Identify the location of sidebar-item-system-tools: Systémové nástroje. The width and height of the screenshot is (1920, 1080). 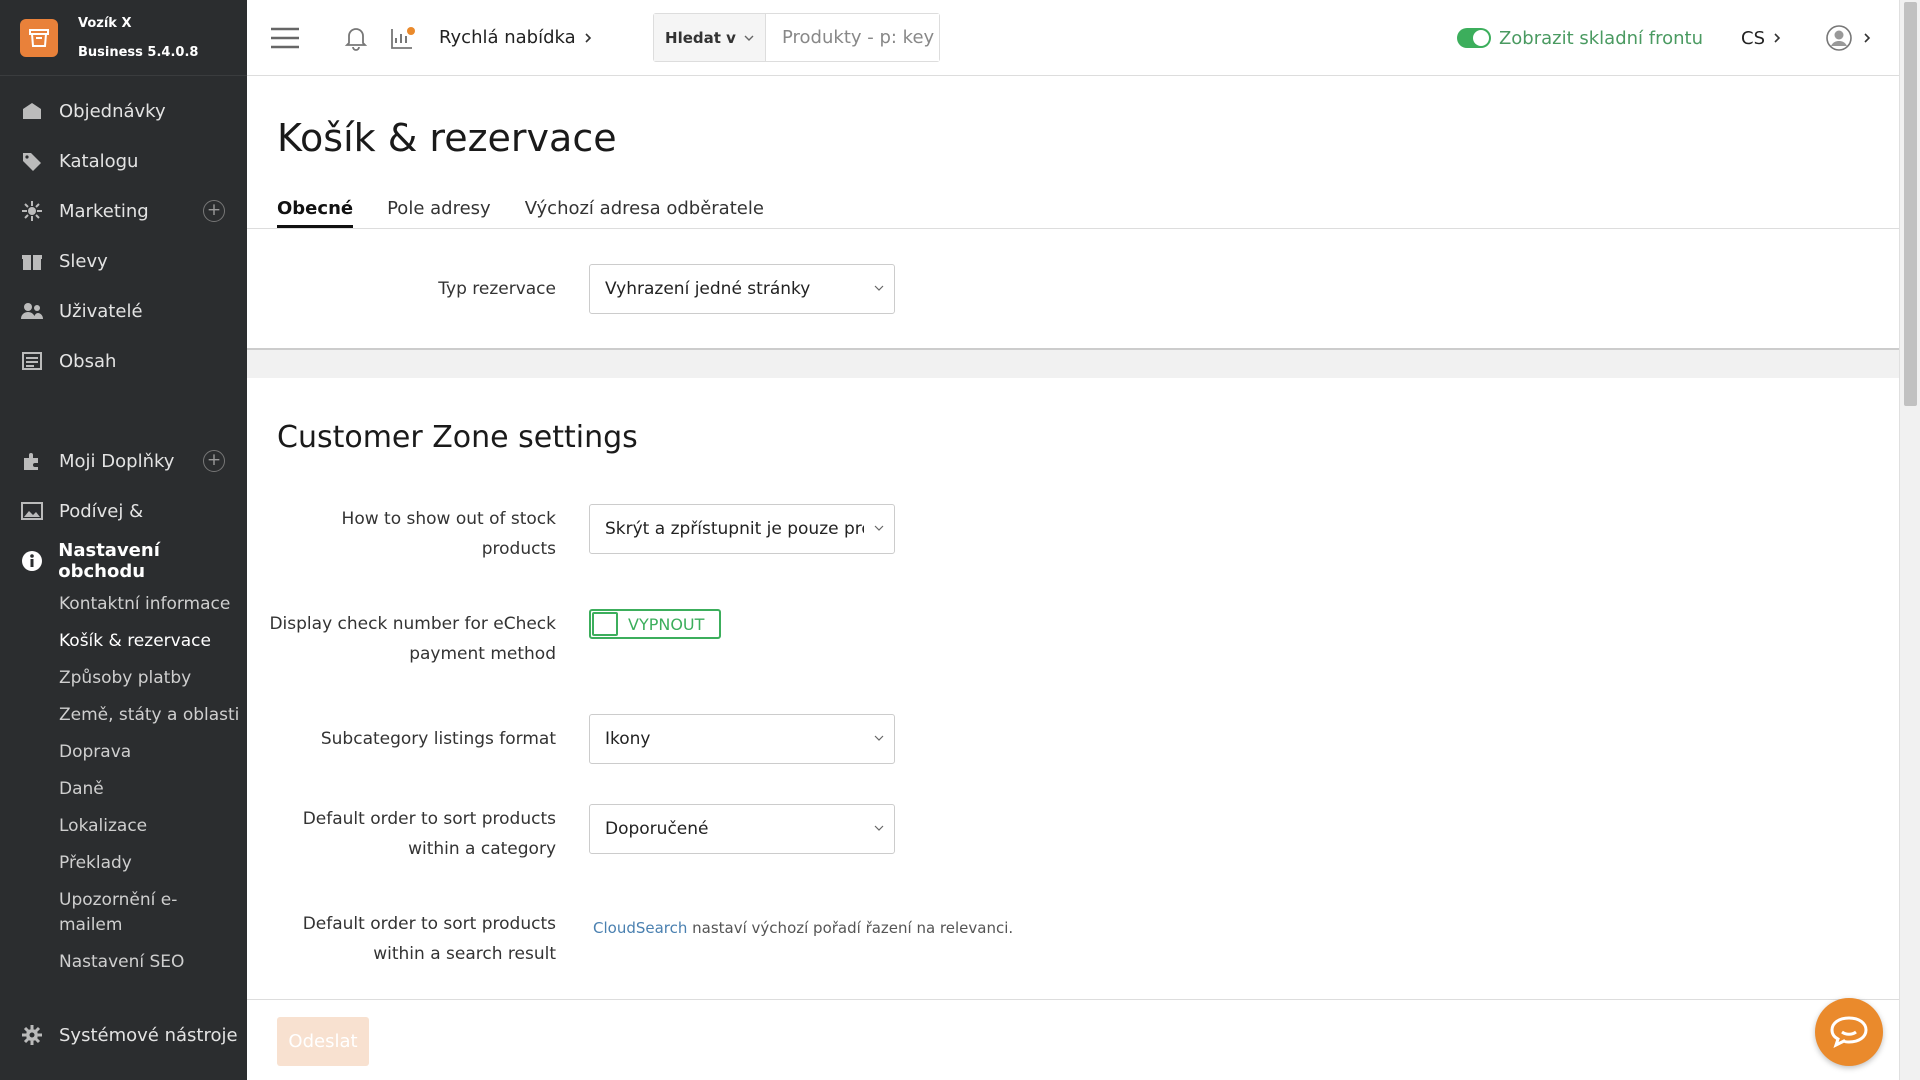
(123, 1035).